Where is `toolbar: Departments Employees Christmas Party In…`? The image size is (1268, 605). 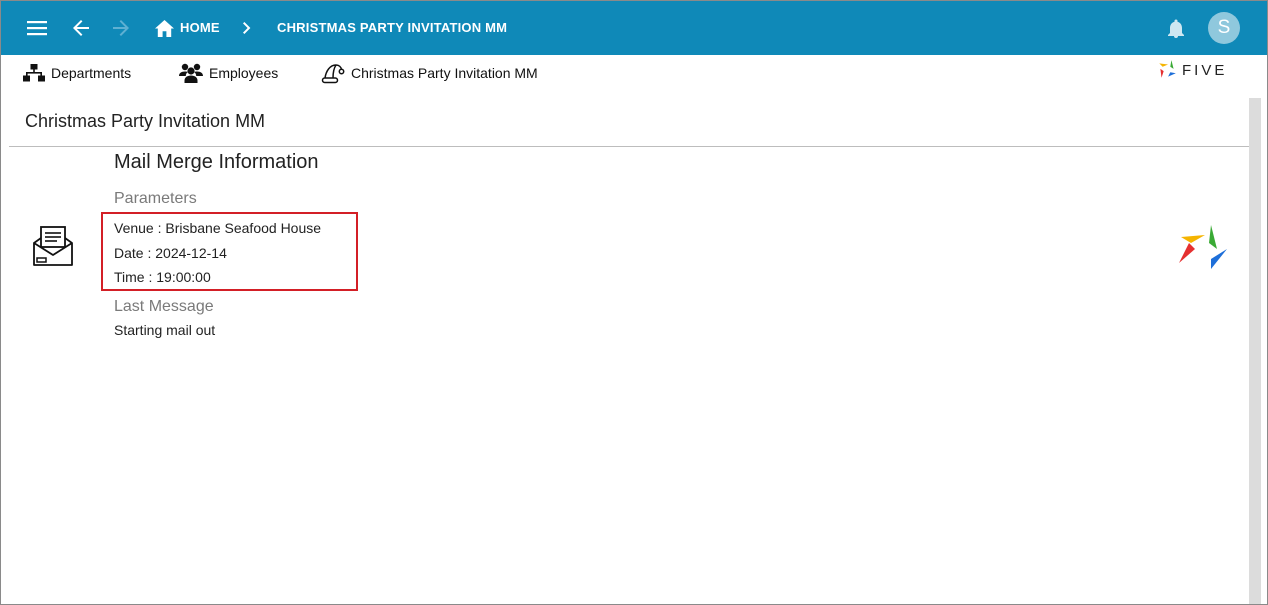
toolbar: Departments Employees Christmas Party In… is located at coordinates (634, 73).